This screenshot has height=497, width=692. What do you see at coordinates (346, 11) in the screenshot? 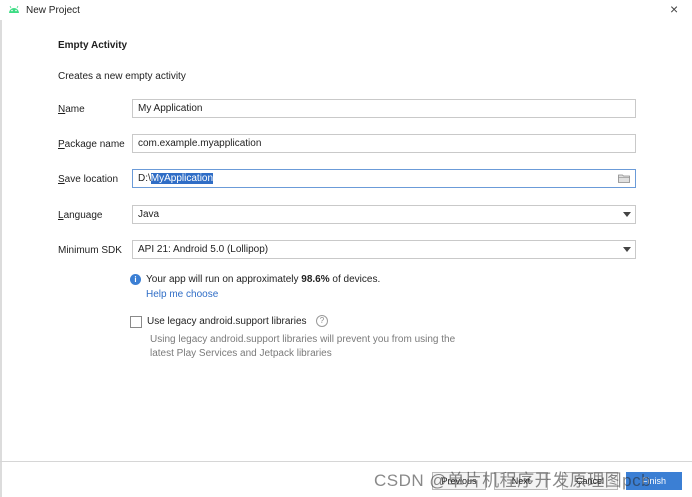
I see `title-bar: New Project ×` at bounding box center [346, 11].